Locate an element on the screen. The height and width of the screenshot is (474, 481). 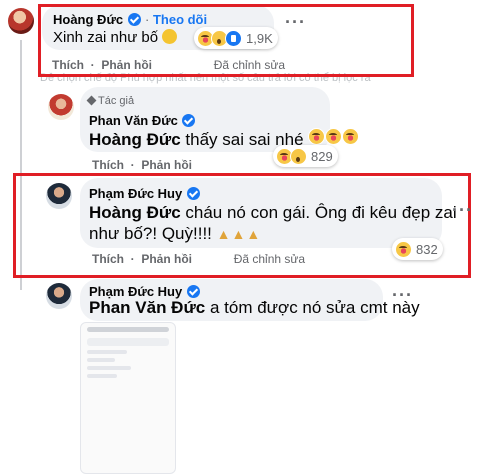
comment-text-4: Phan Văn Đức a tóm được nó sửa cmt này is located at coordinates (254, 307).